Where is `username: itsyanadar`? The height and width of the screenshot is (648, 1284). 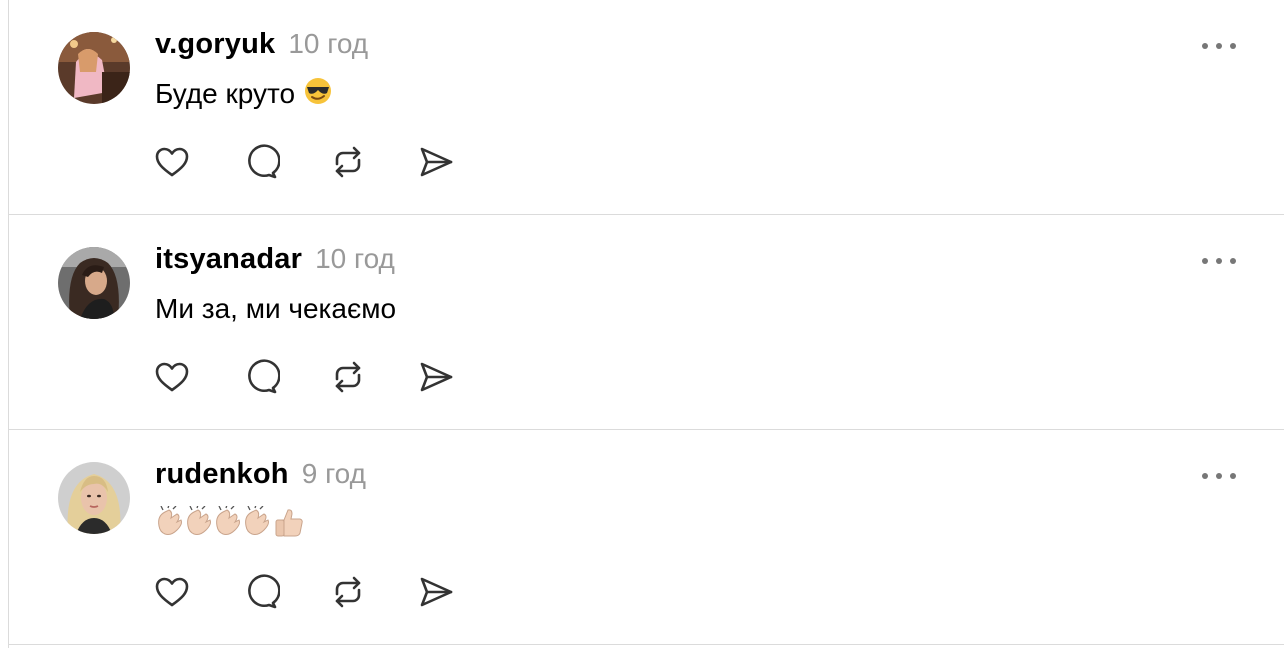
username: itsyanadar is located at coordinates (228, 259).